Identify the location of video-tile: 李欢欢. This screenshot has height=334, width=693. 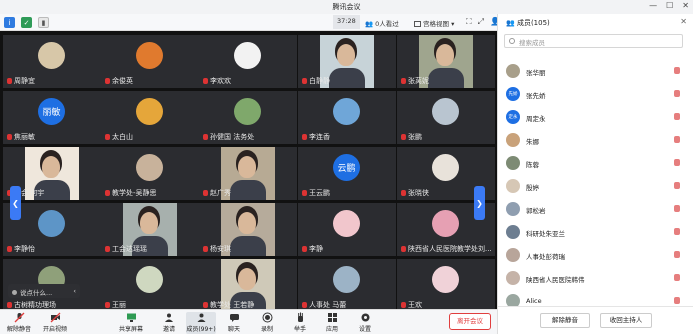
(248, 61).